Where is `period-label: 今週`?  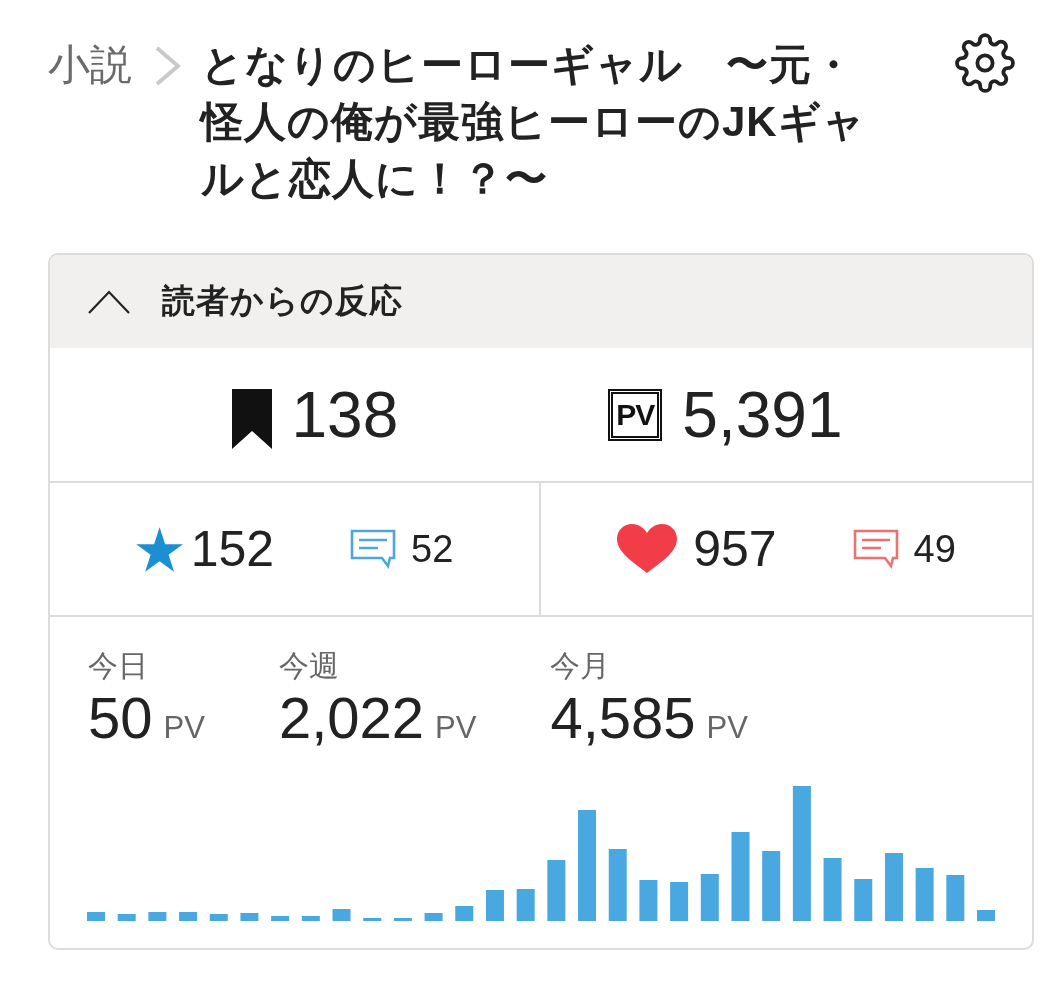
period-label: 今週 is located at coordinates (309, 666).